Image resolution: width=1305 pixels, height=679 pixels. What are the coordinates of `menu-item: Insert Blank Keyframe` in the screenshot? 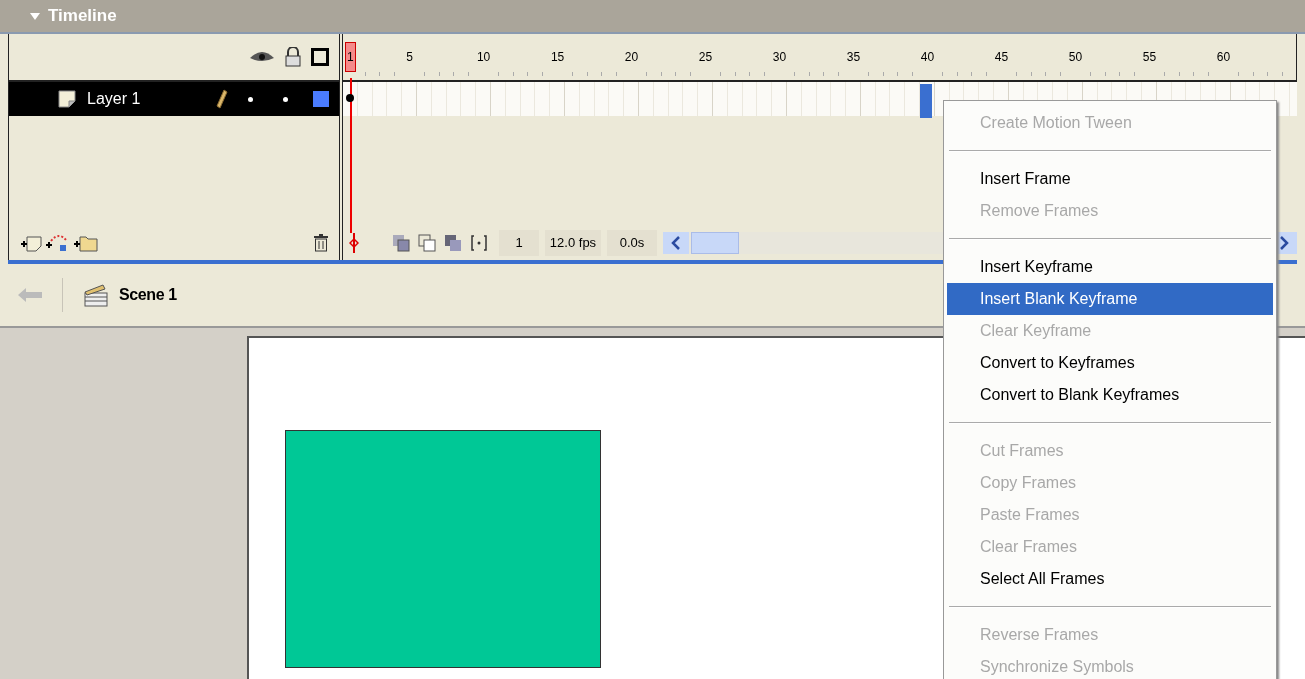 It's located at (1110, 299).